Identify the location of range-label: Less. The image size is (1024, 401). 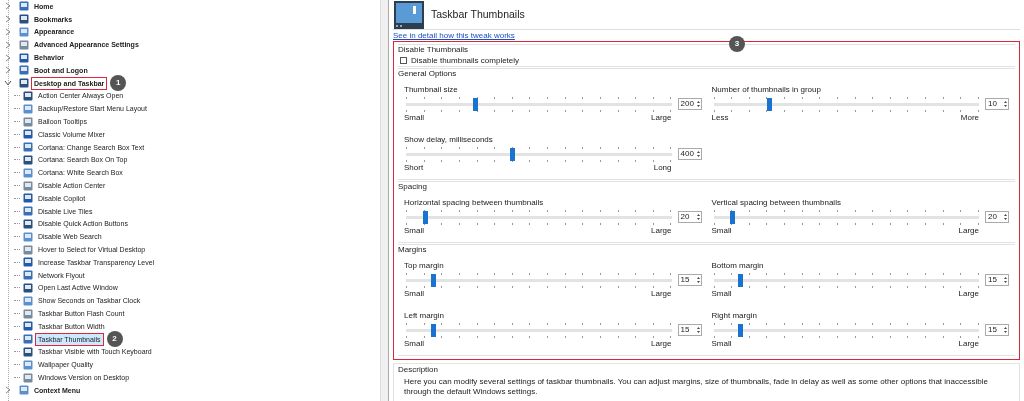
(720, 118).